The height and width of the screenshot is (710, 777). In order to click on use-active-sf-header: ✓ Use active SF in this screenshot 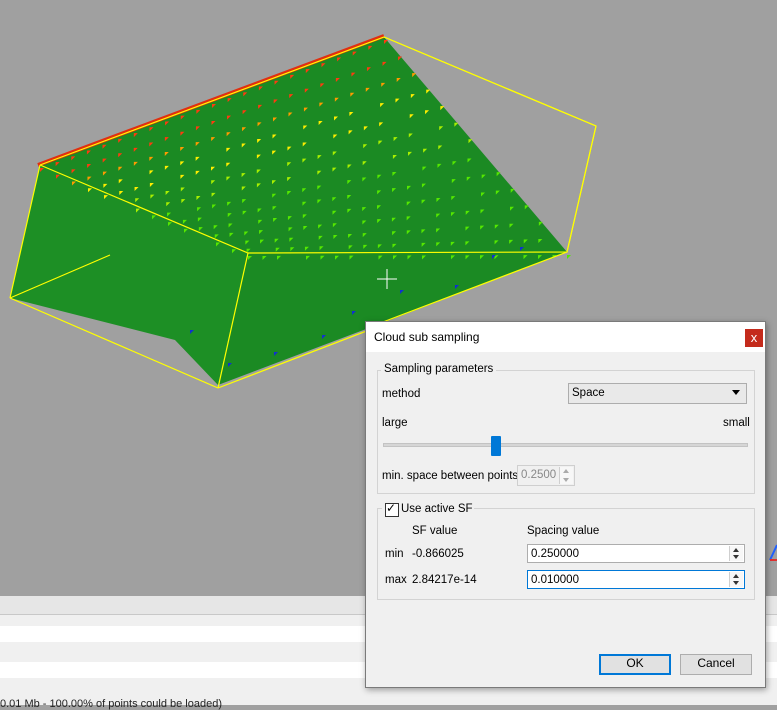, I will do `click(428, 509)`.